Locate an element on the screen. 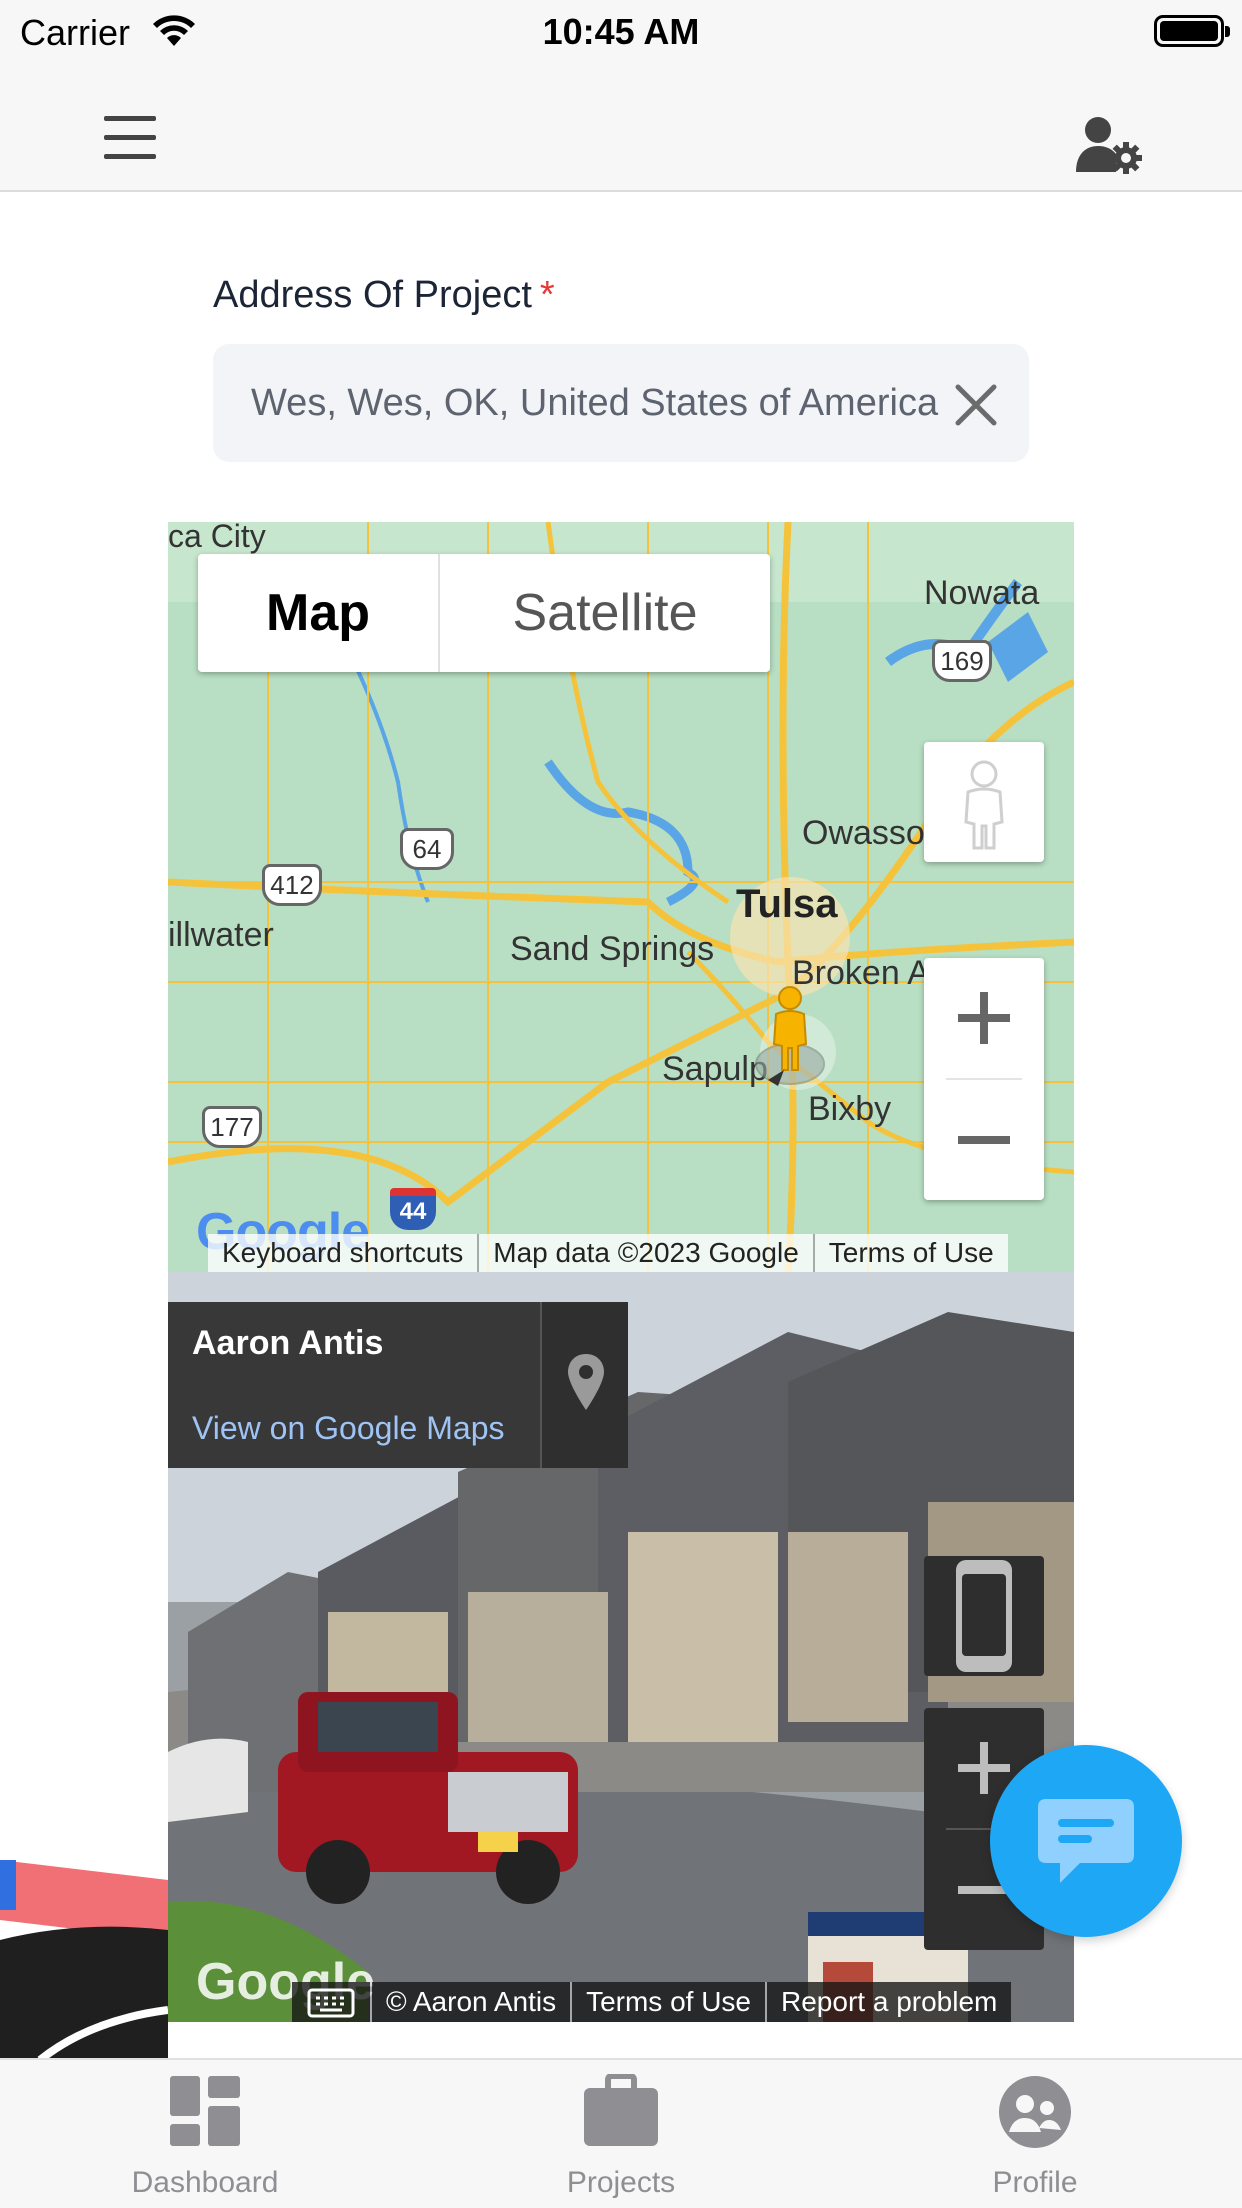 The image size is (1242, 2208). map-type-control: Map Satellite is located at coordinates (484, 613).